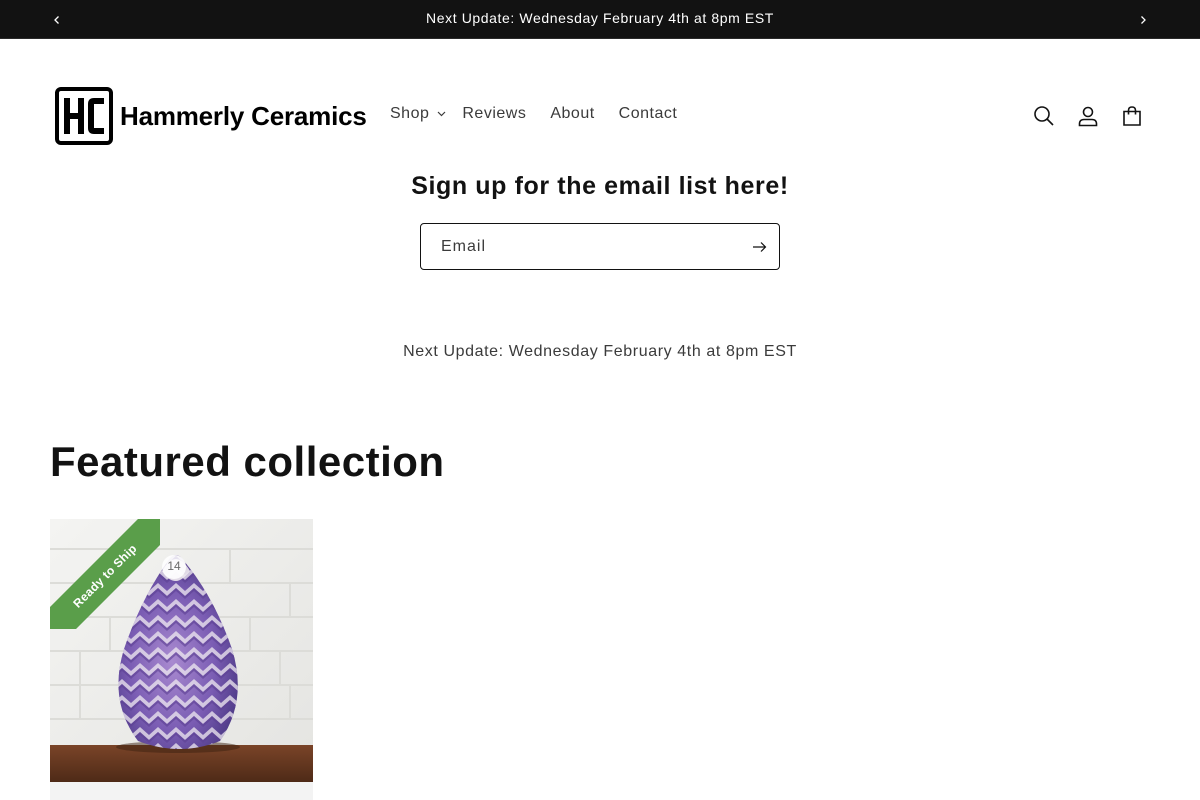  I want to click on ready-to-ship-badge: Ready to Ship, so click(105, 574).